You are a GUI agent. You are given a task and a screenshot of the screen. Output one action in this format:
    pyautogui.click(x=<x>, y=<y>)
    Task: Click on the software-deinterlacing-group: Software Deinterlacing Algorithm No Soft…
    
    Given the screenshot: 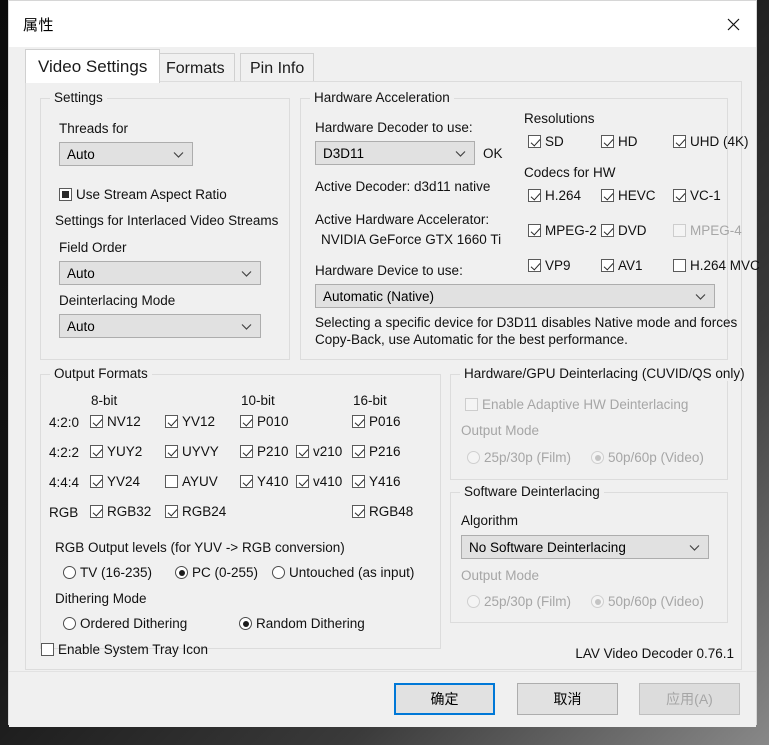 What is the action you would take?
    pyautogui.click(x=589, y=553)
    